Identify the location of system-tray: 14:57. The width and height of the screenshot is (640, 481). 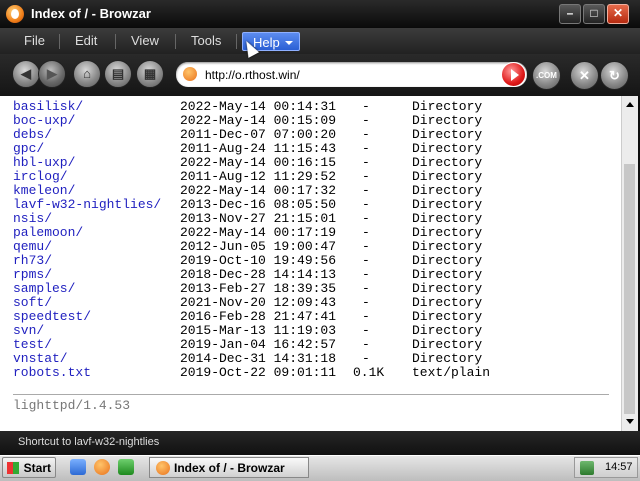
(606, 467).